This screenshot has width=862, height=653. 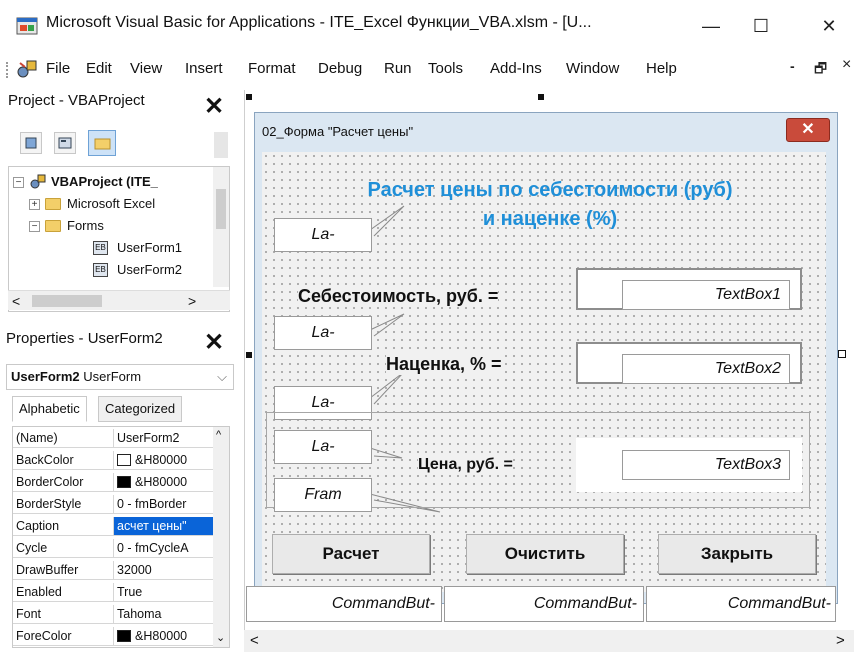 I want to click on callout-commandbutton-close: CommandBut-, so click(x=741, y=604).